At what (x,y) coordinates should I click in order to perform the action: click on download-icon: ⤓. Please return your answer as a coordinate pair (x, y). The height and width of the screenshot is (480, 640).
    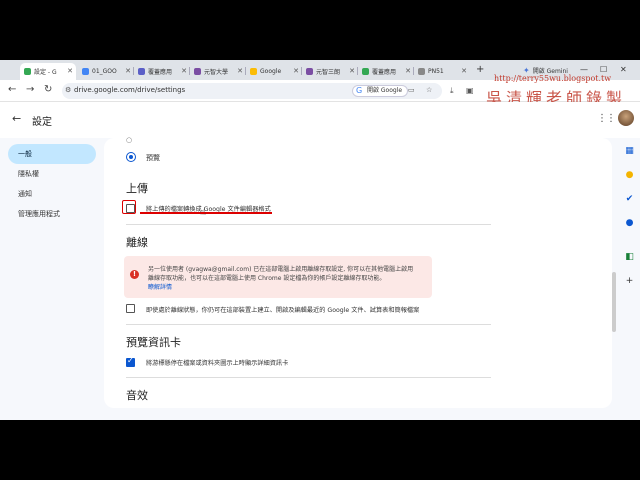
    Looking at the image, I should click on (452, 91).